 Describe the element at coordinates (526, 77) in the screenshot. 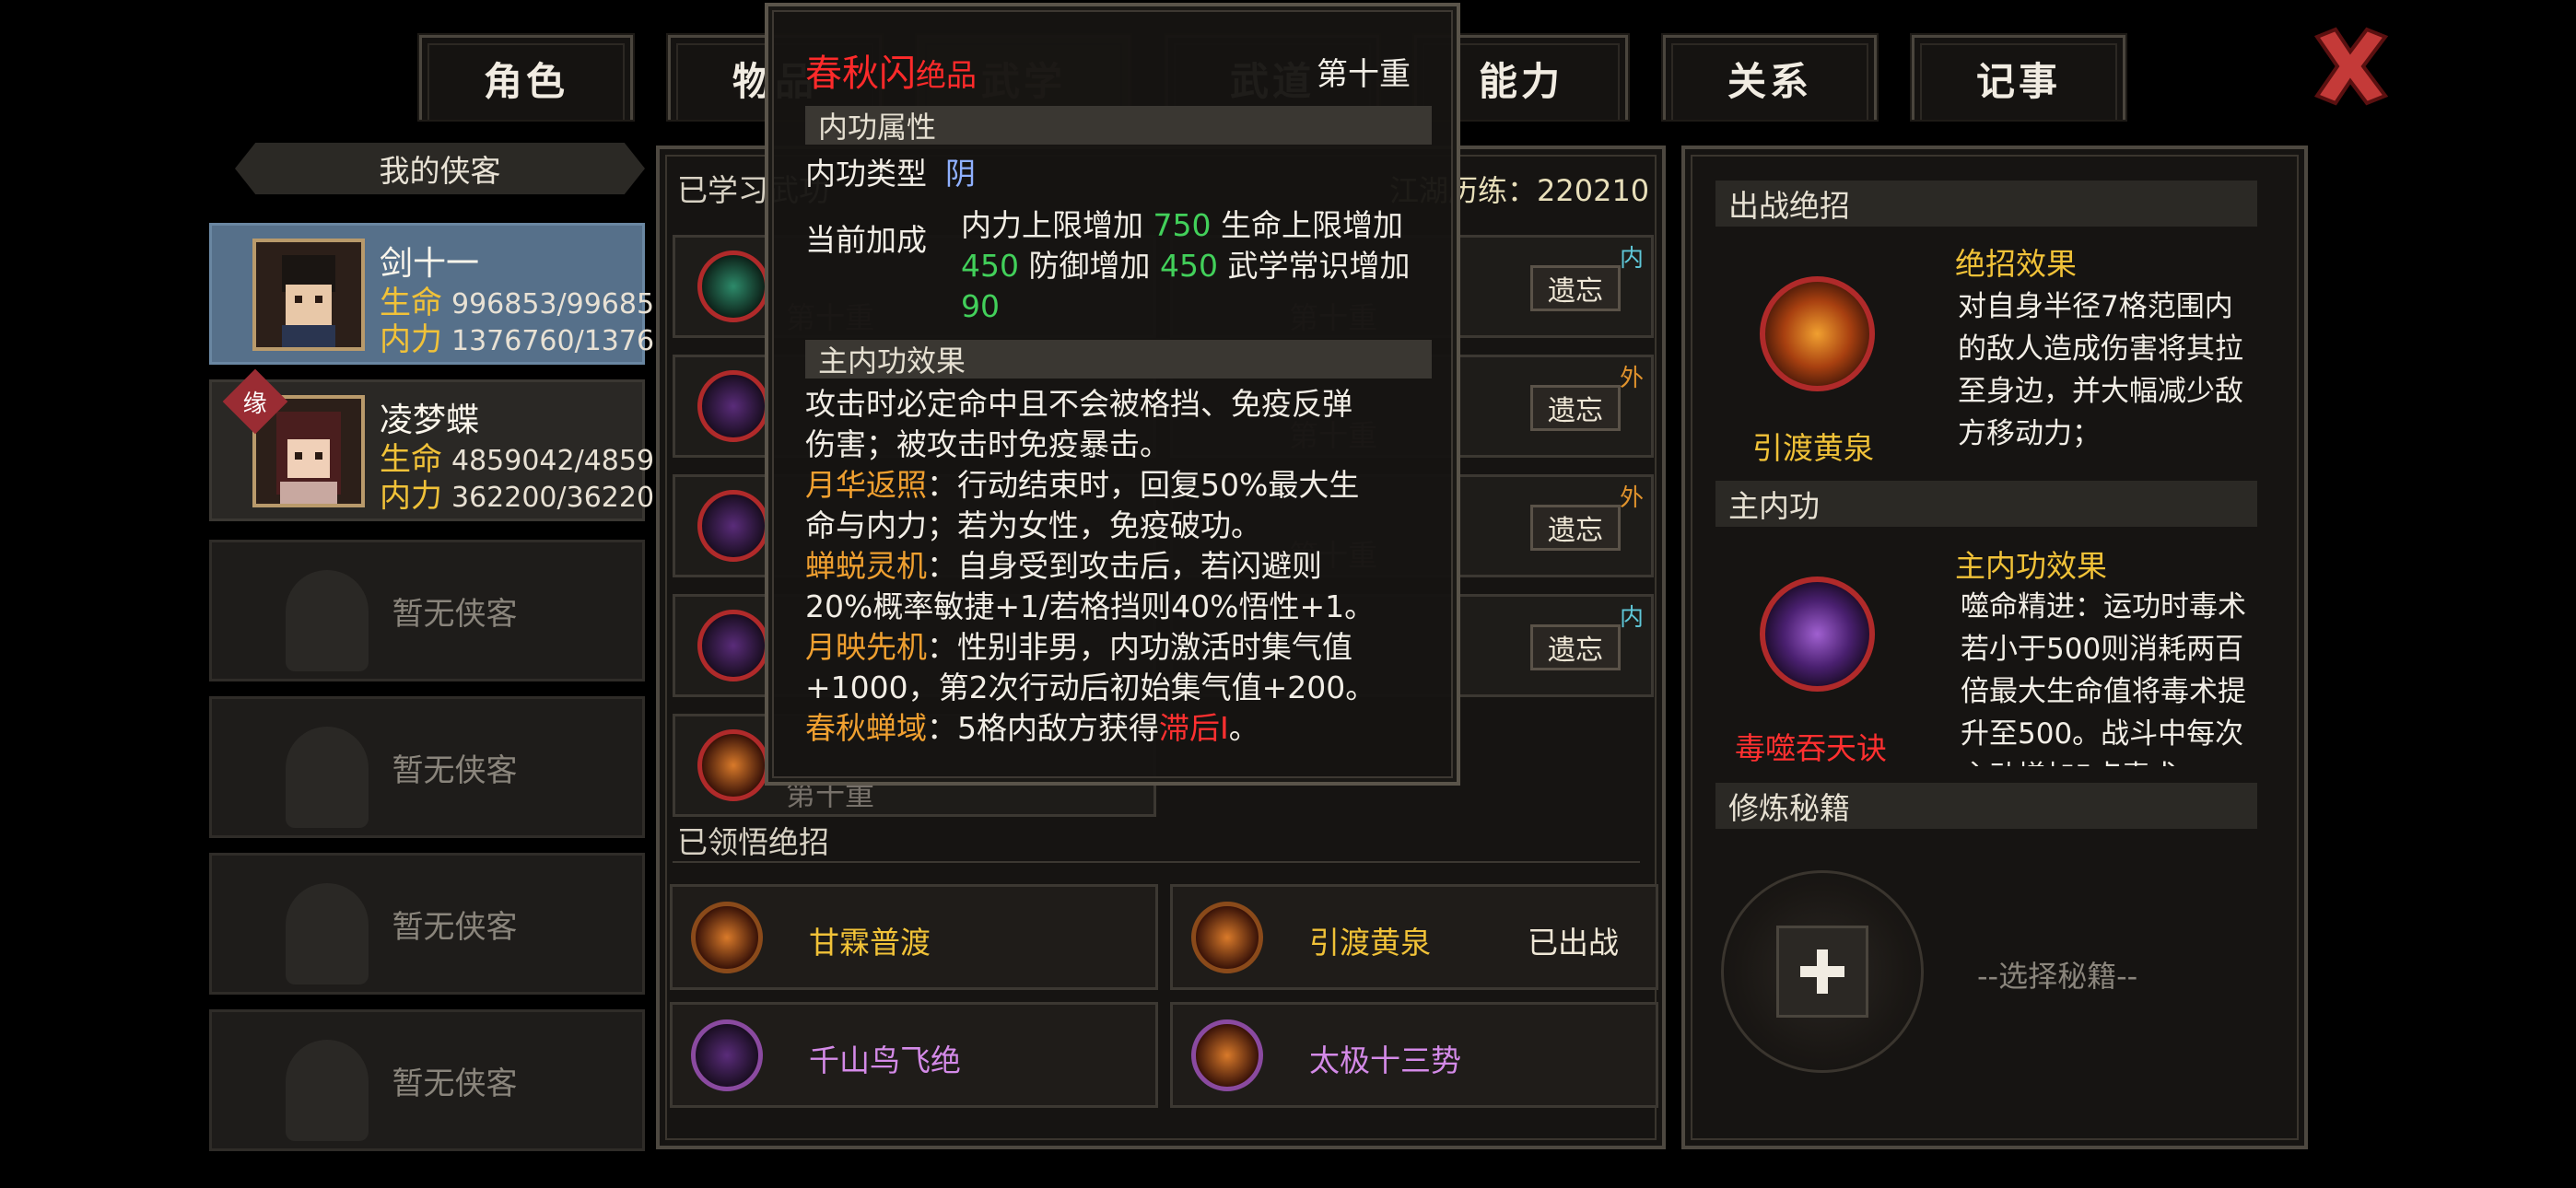

I see `tab-character: 角色` at that location.